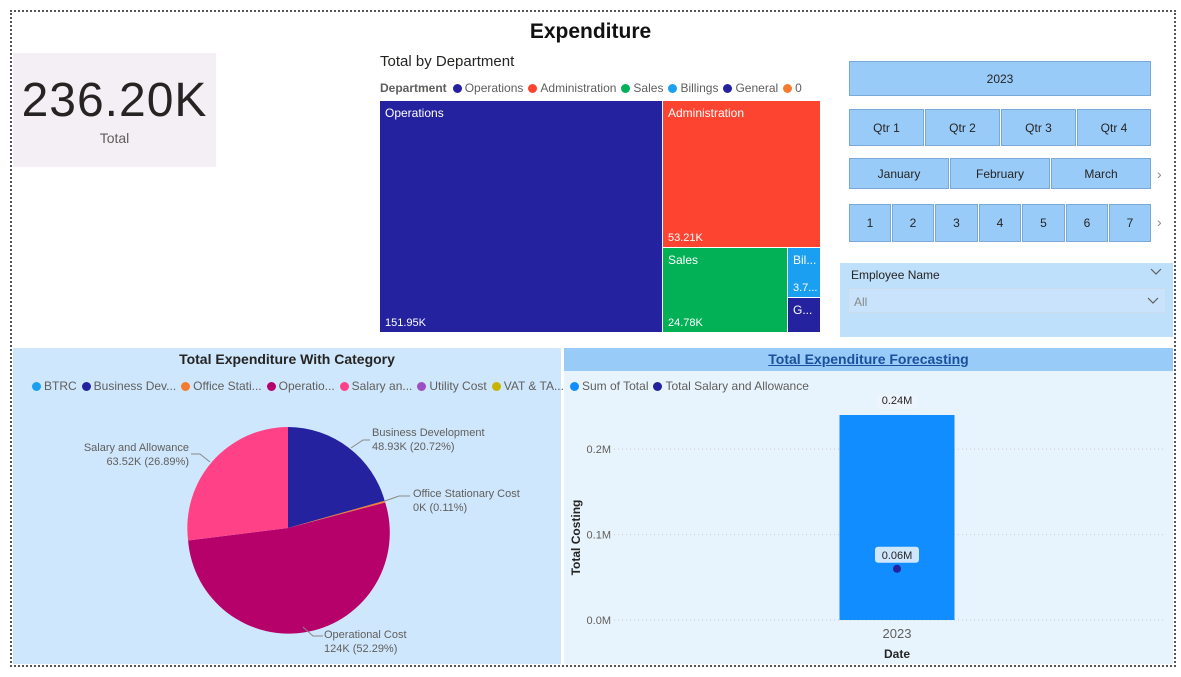 The height and width of the screenshot is (677, 1181). What do you see at coordinates (868, 359) in the screenshot?
I see `forecast-chart-title: Total Expenditure Forecasting` at bounding box center [868, 359].